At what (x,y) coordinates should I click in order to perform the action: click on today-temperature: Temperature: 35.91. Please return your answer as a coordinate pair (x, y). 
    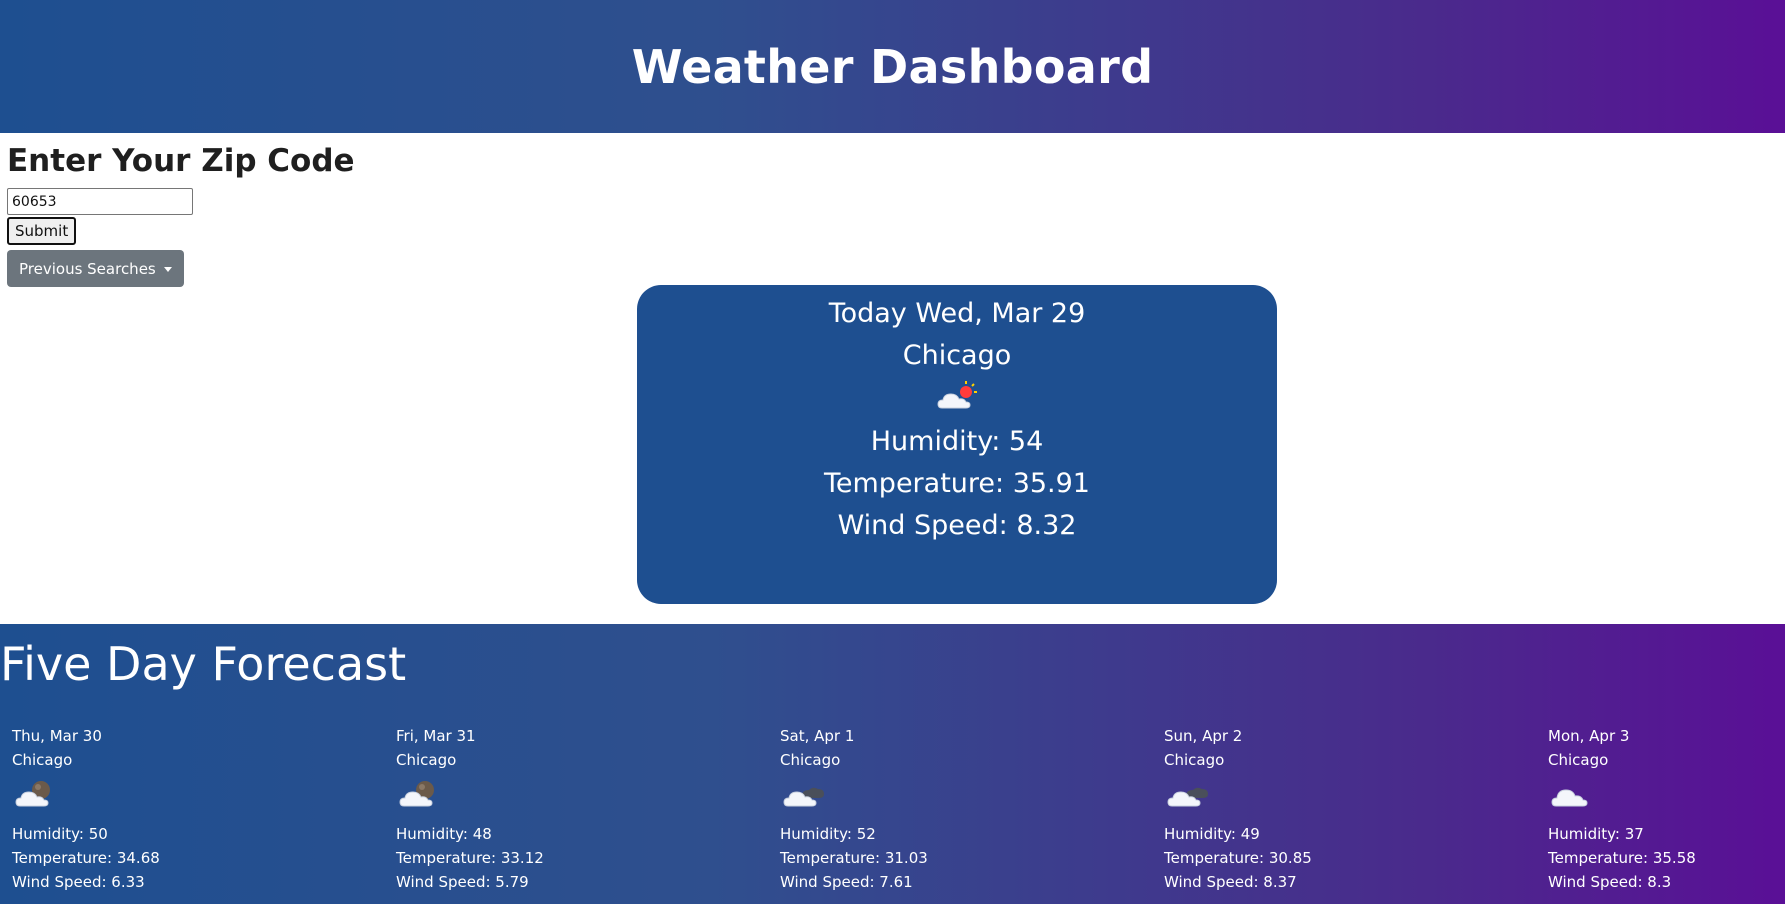
    Looking at the image, I should click on (956, 483).